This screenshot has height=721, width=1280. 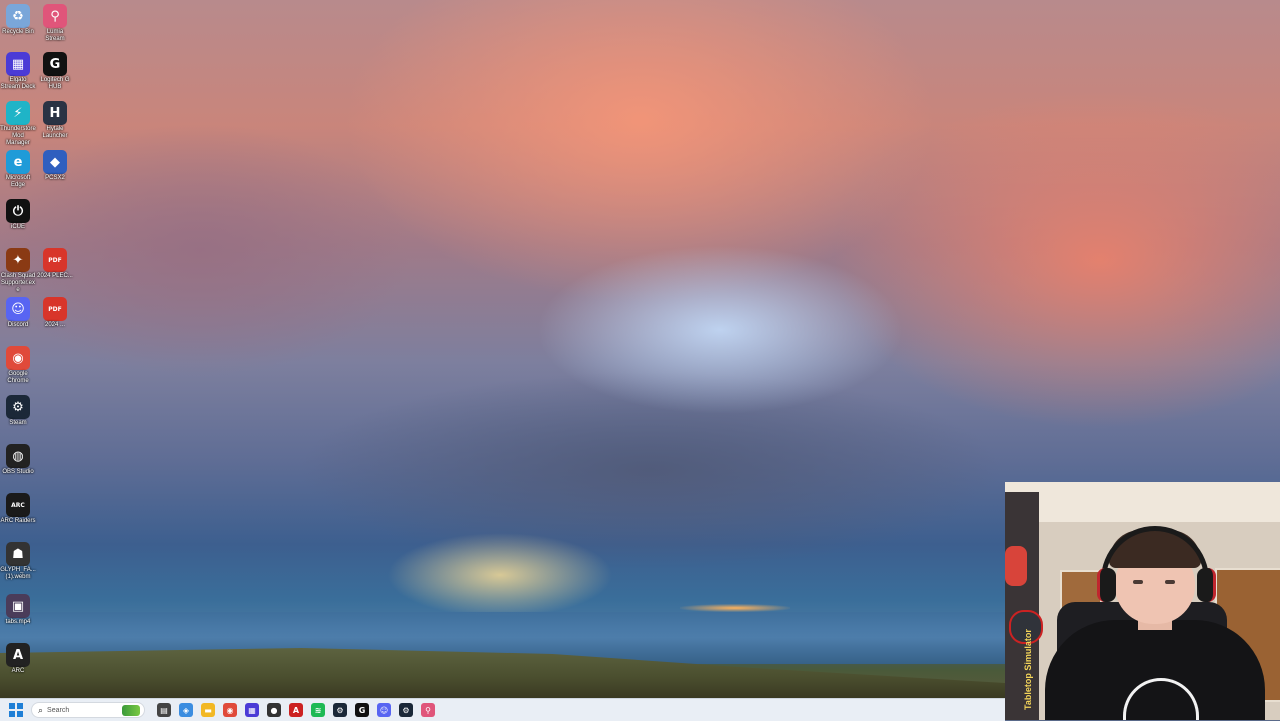 I want to click on desktop-icon: ⚲ Lumia Stream, so click(x=55, y=23).